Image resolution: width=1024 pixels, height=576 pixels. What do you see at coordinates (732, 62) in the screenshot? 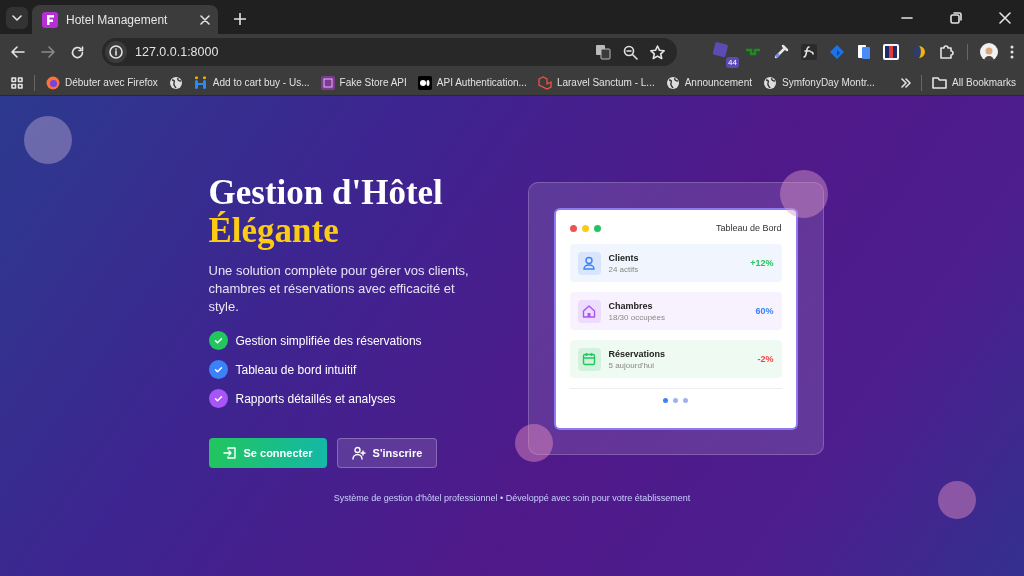
I see `extension-badge: 44` at bounding box center [732, 62].